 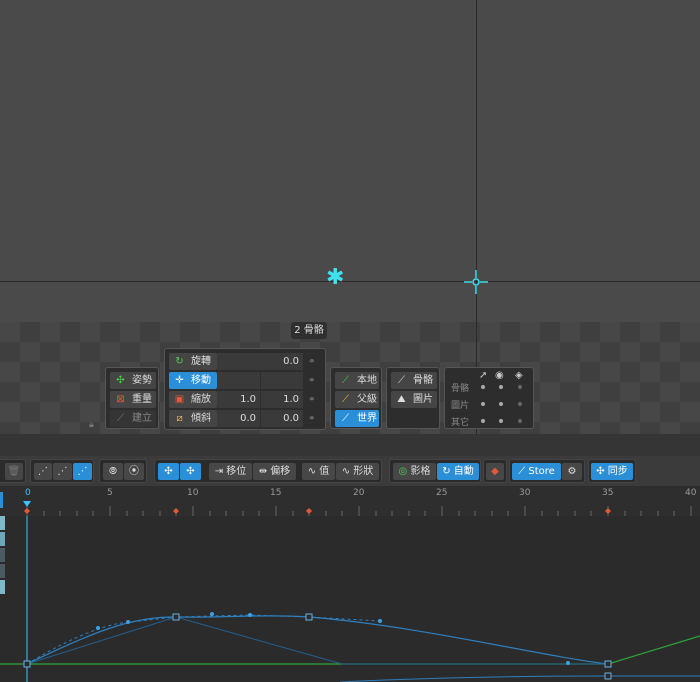 What do you see at coordinates (483, 421) in the screenshot?
I see `others-select-toggle` at bounding box center [483, 421].